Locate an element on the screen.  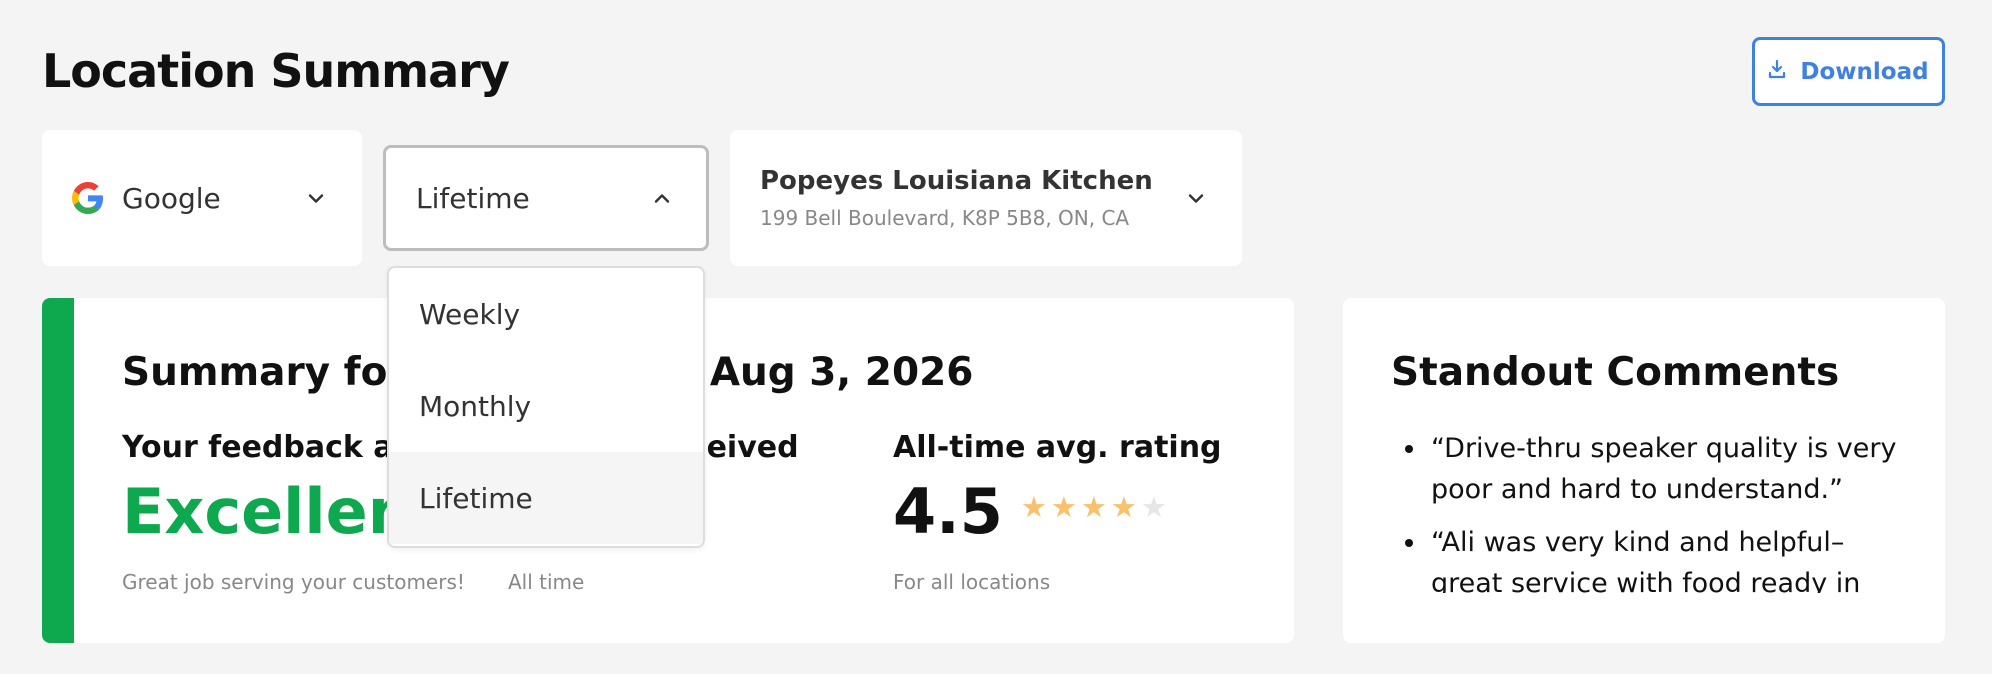
dropdown-option-weekly: Weekly is located at coordinates (546, 314).